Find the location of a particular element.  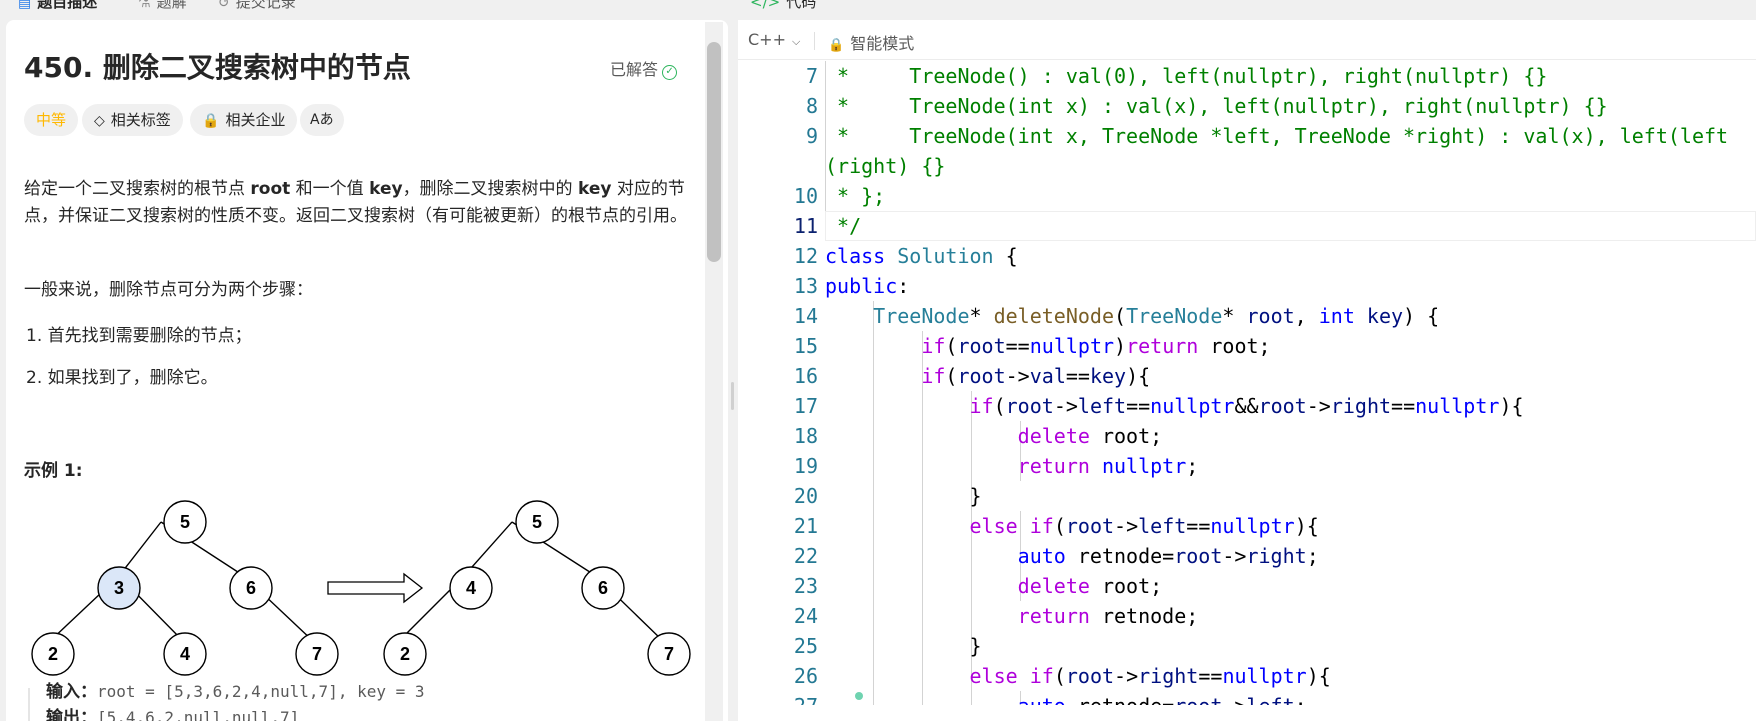

description-icon: ▤ is located at coordinates (25, 5).